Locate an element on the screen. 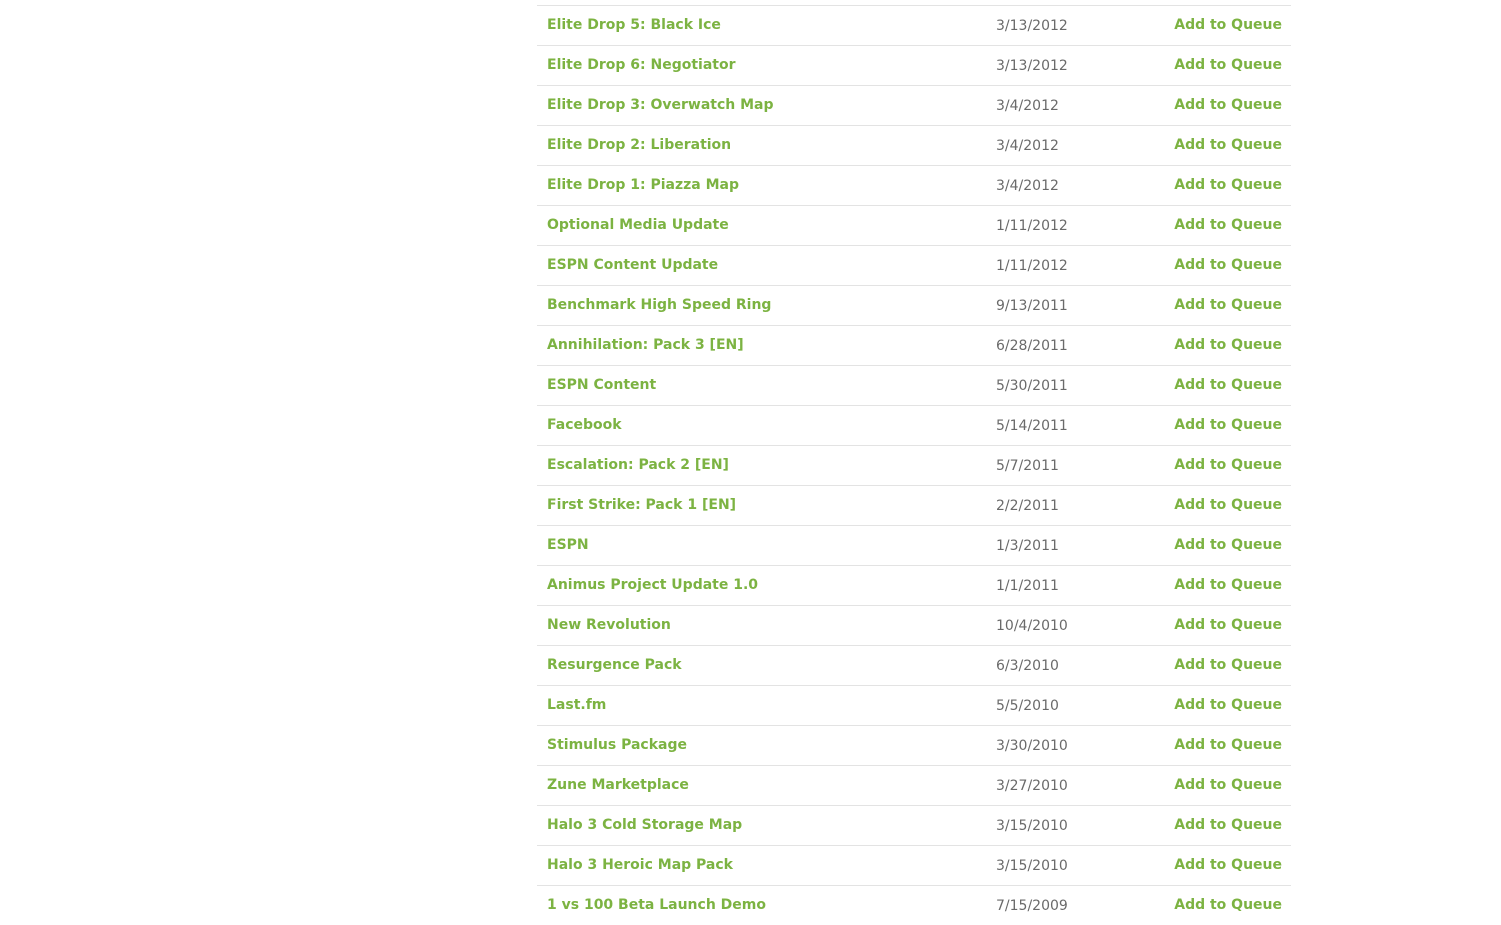  item-title-link: Zune Marketplace is located at coordinates (618, 785).